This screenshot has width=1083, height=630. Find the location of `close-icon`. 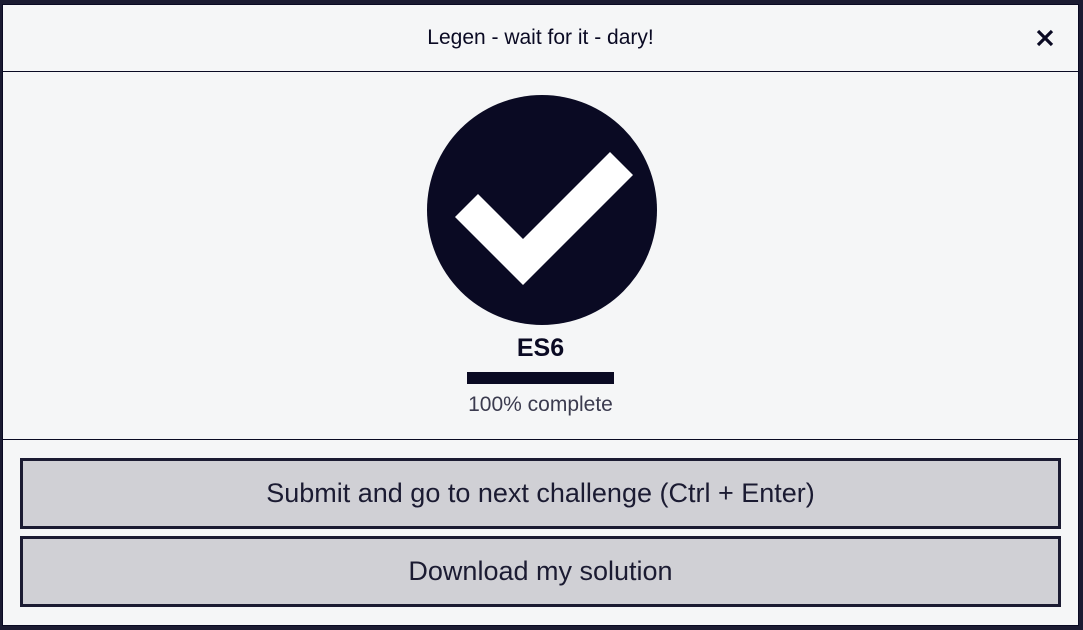

close-icon is located at coordinates (1045, 38).